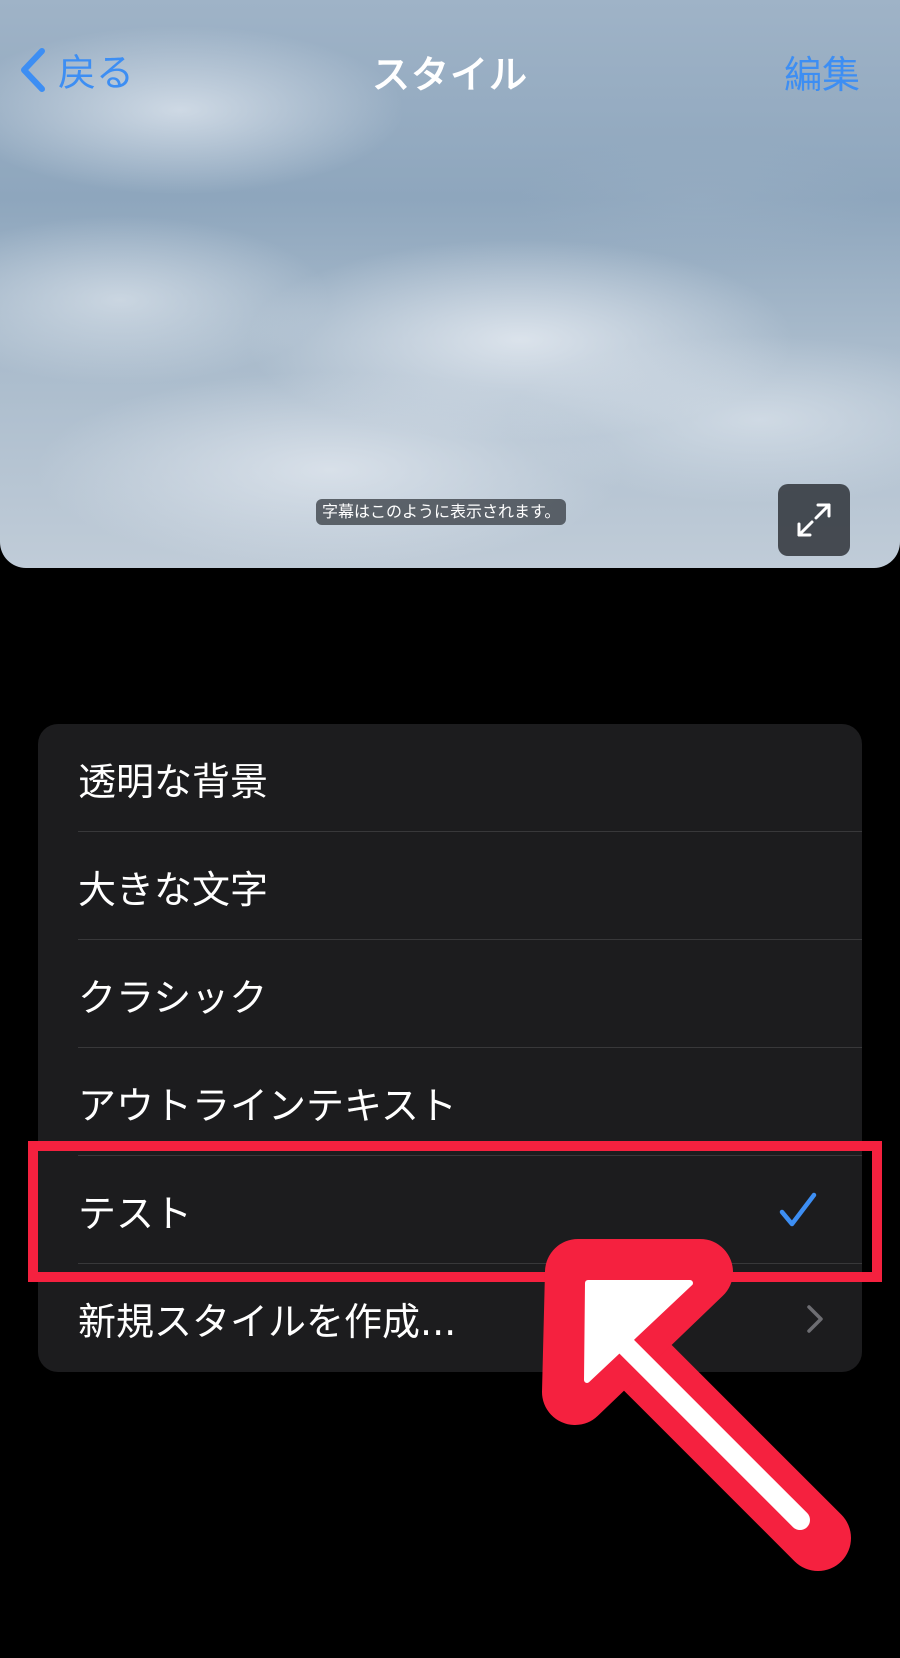 Image resolution: width=900 pixels, height=1658 pixels. What do you see at coordinates (441, 512) in the screenshot?
I see `caption-sample-text: 字幕はこのように表示されます。` at bounding box center [441, 512].